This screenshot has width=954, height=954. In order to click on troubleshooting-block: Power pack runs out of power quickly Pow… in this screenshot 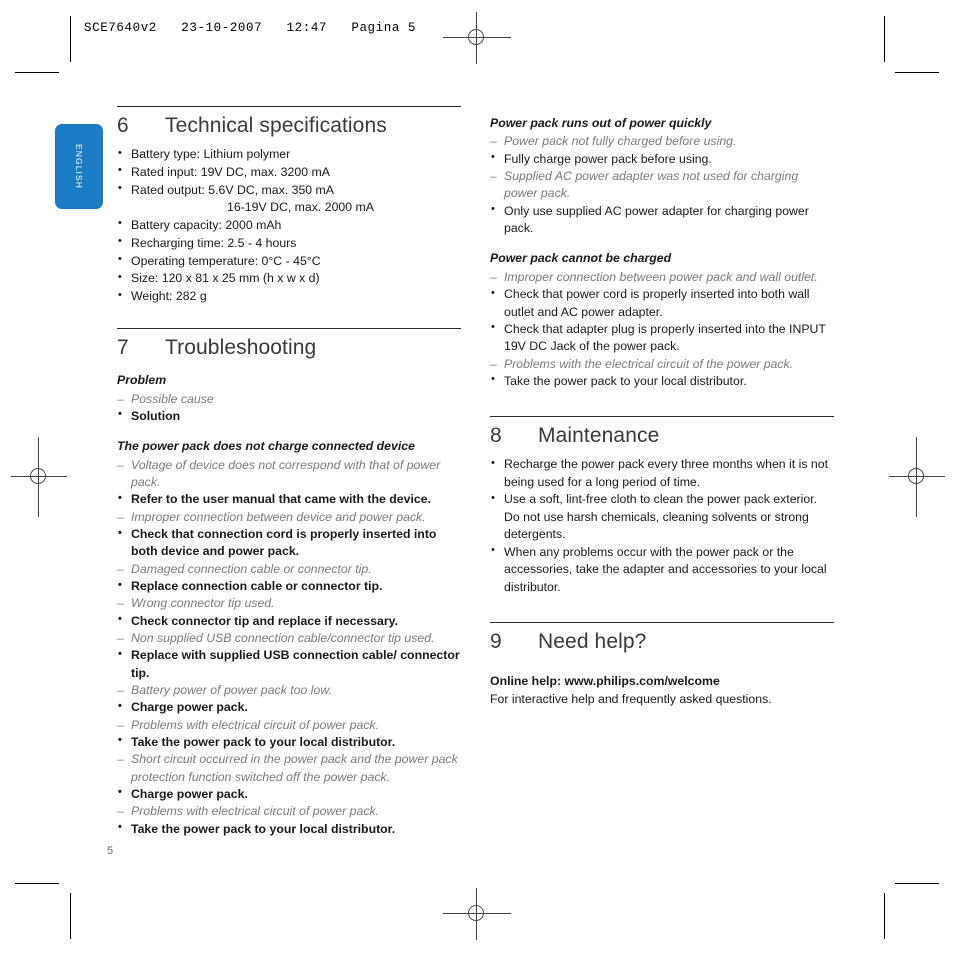, I will do `click(662, 176)`.